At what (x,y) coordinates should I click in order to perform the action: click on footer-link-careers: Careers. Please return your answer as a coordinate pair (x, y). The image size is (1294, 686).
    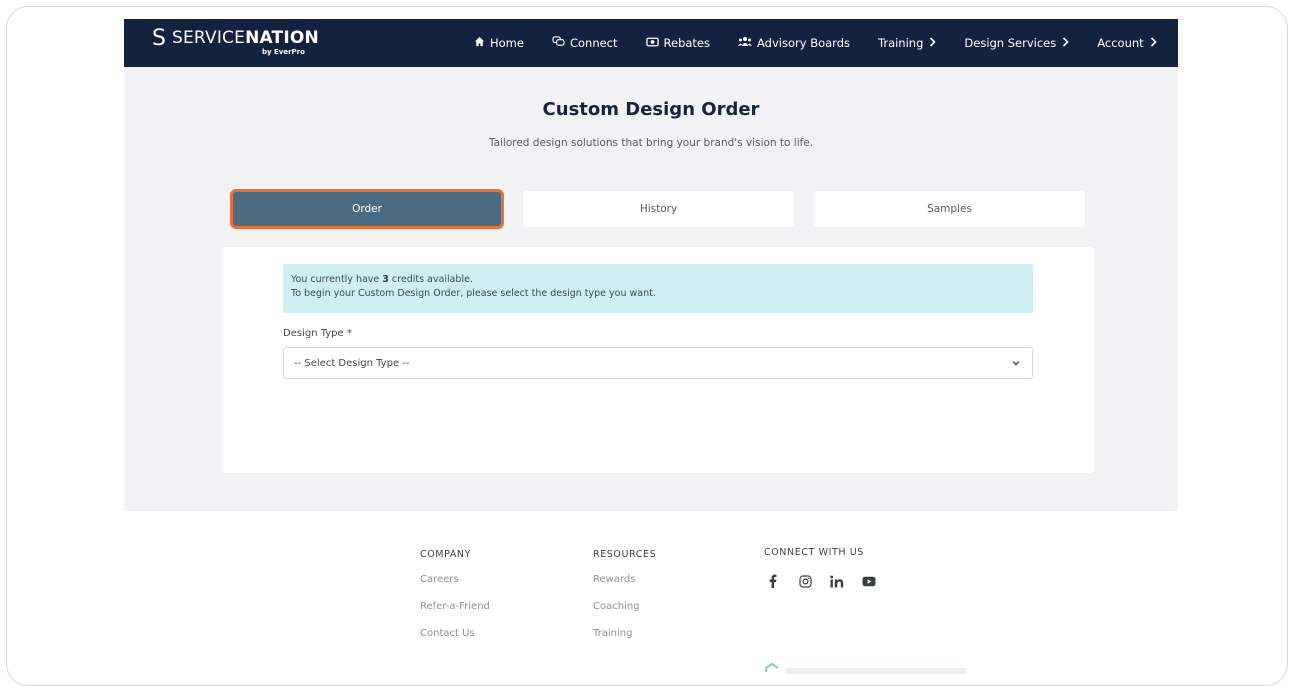
    Looking at the image, I should click on (455, 579).